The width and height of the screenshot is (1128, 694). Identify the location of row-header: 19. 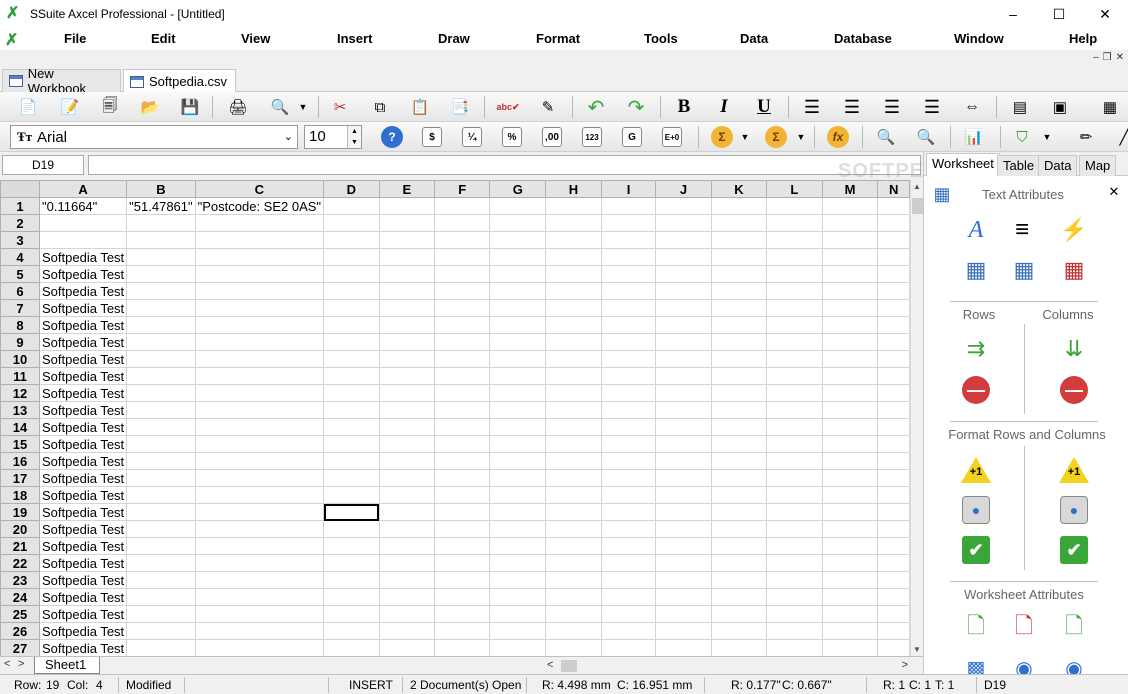
(20, 512).